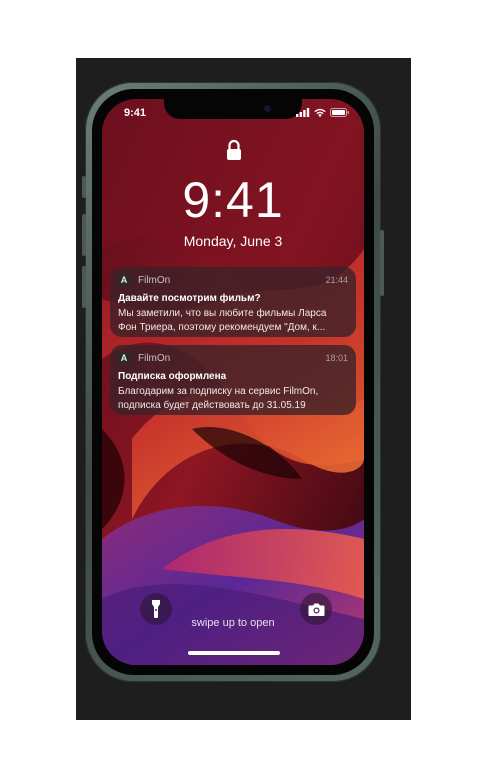 The image size is (486, 780). I want to click on camera-icon, so click(316, 609).